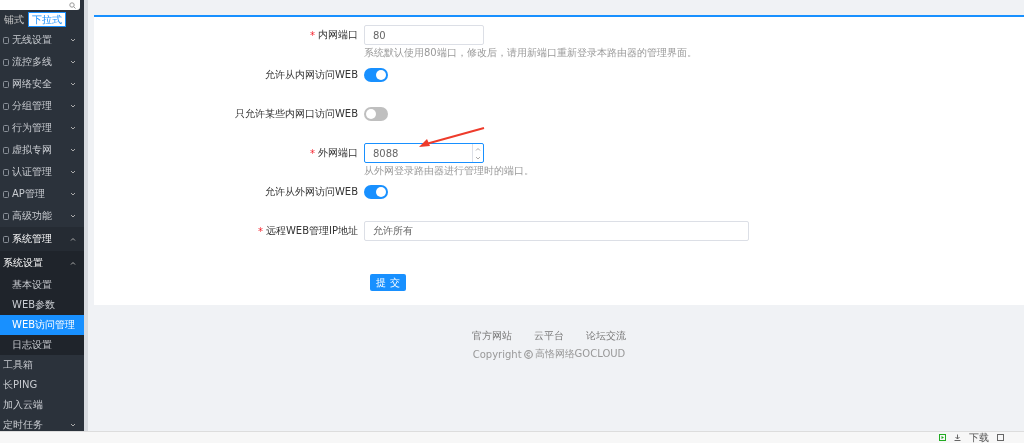 This screenshot has width=1024, height=443. I want to click on menu-item: 网络安全, so click(42, 84).